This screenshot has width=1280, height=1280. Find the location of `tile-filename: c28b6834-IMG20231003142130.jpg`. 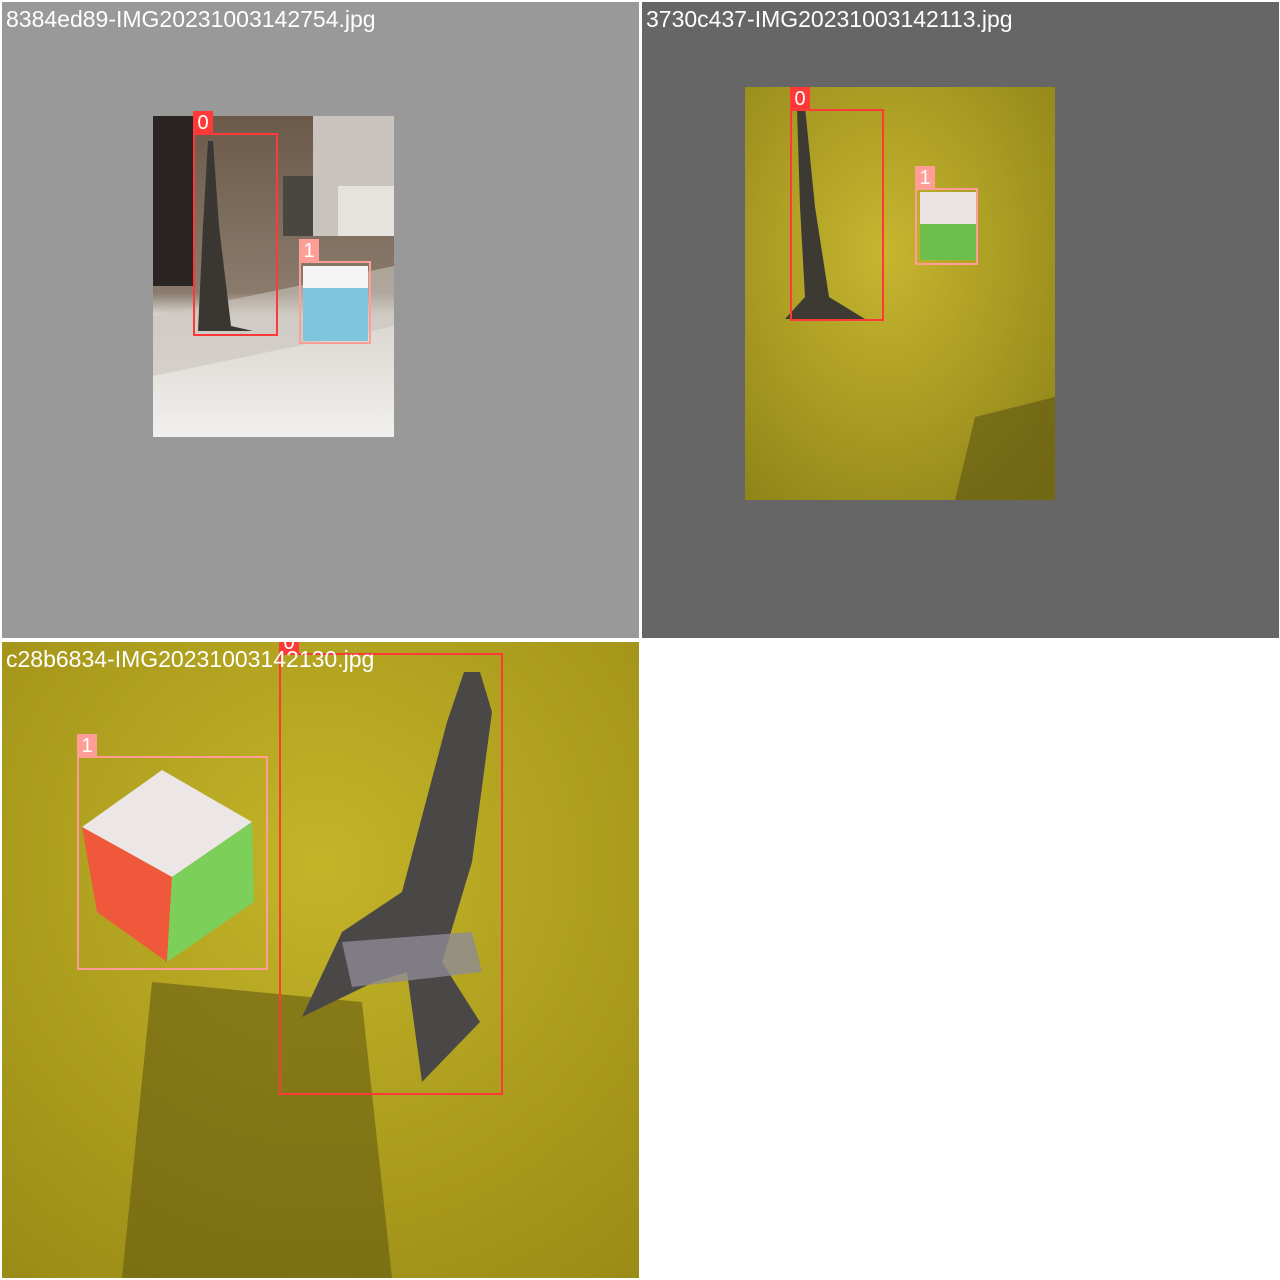

tile-filename: c28b6834-IMG20231003142130.jpg is located at coordinates (190, 659).